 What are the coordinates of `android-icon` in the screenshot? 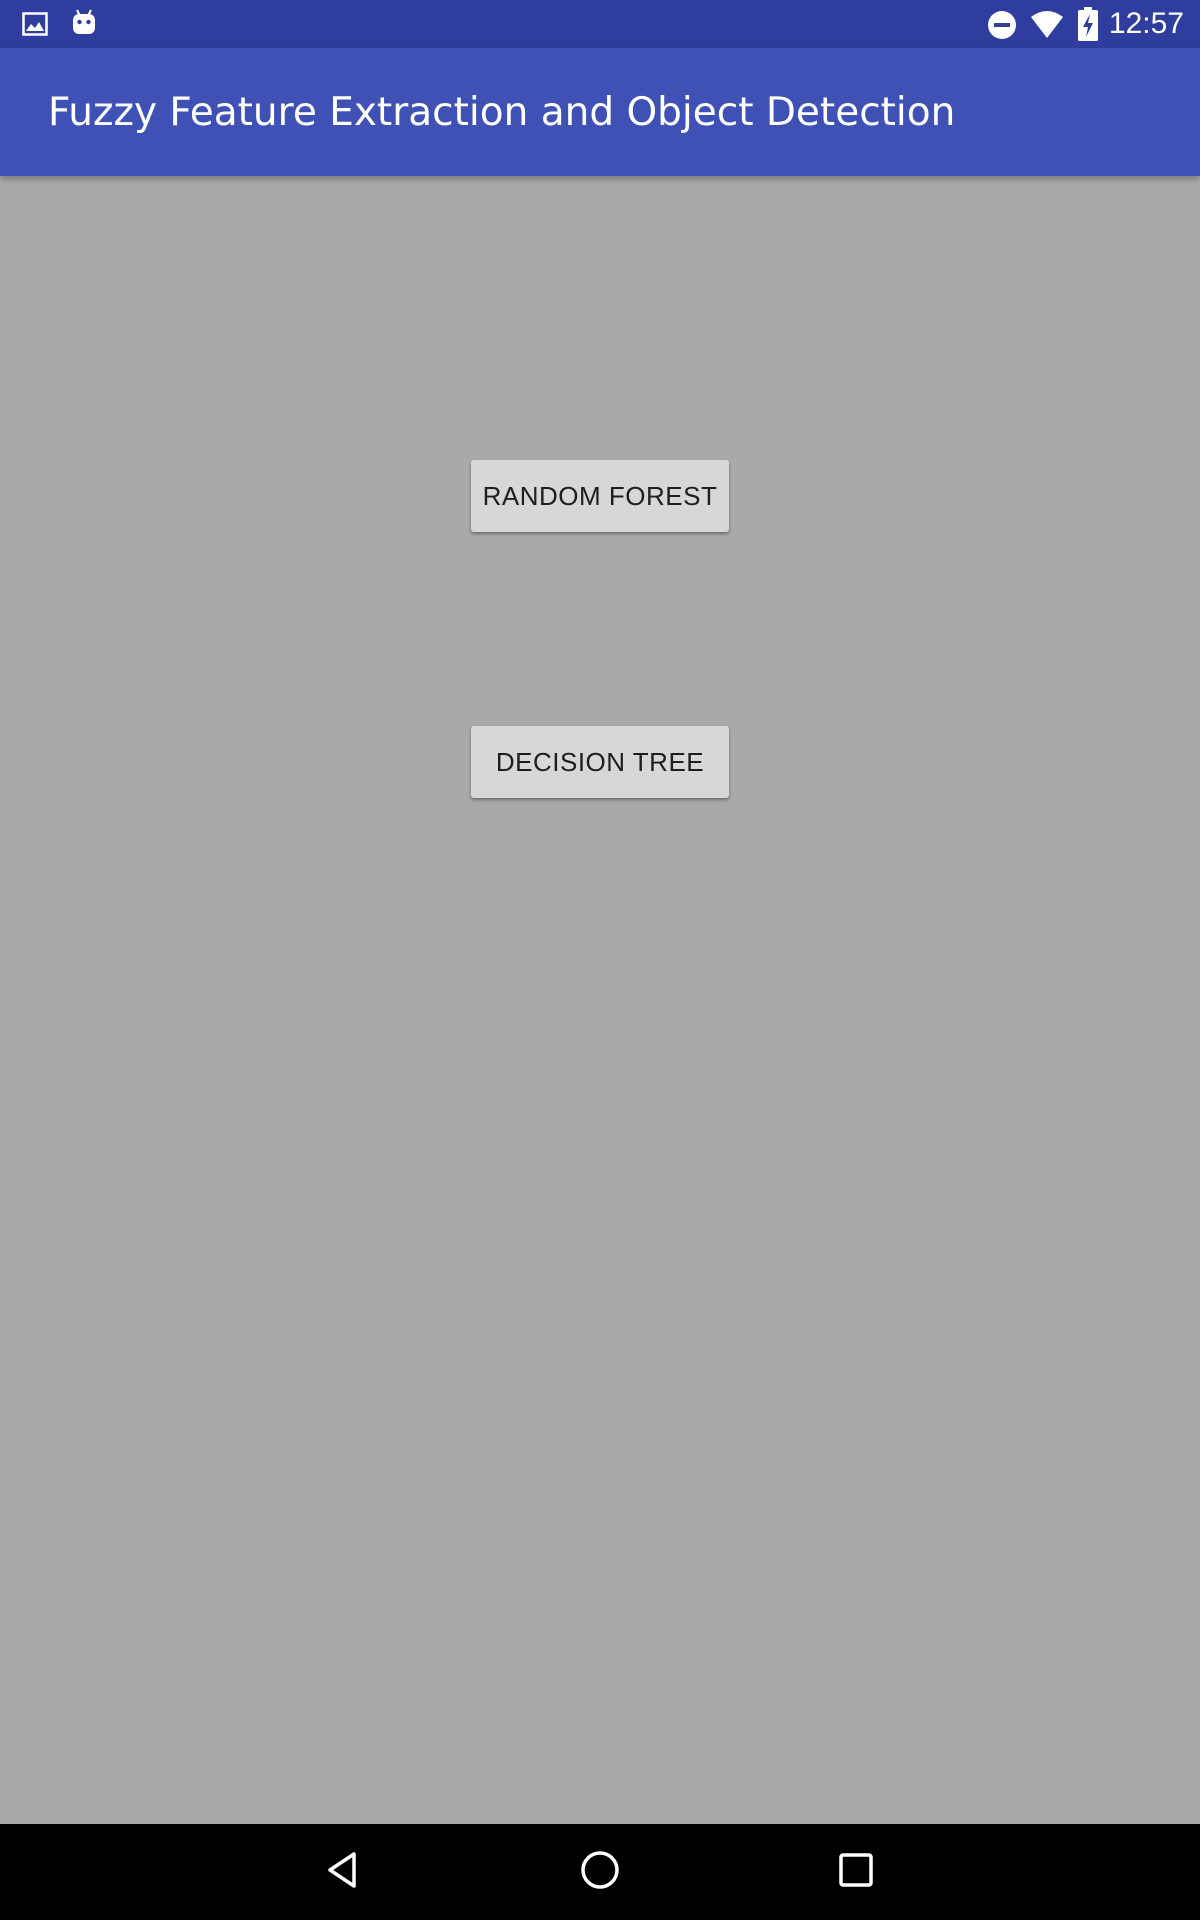 It's located at (84, 24).